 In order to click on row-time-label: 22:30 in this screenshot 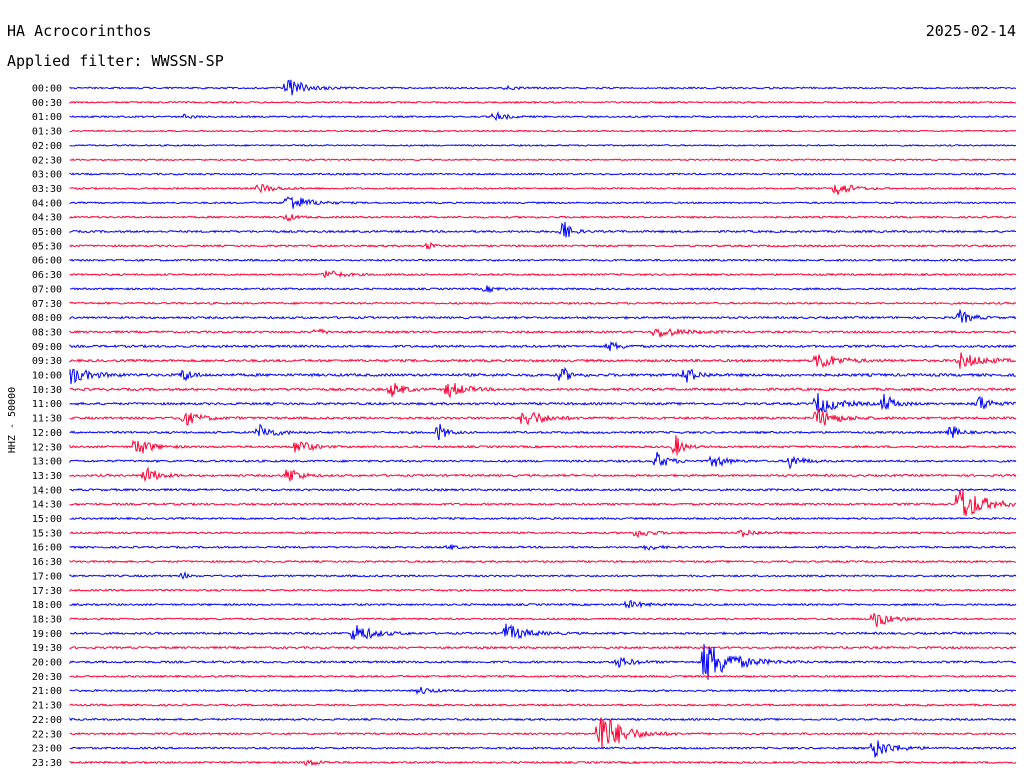, I will do `click(47, 734)`.